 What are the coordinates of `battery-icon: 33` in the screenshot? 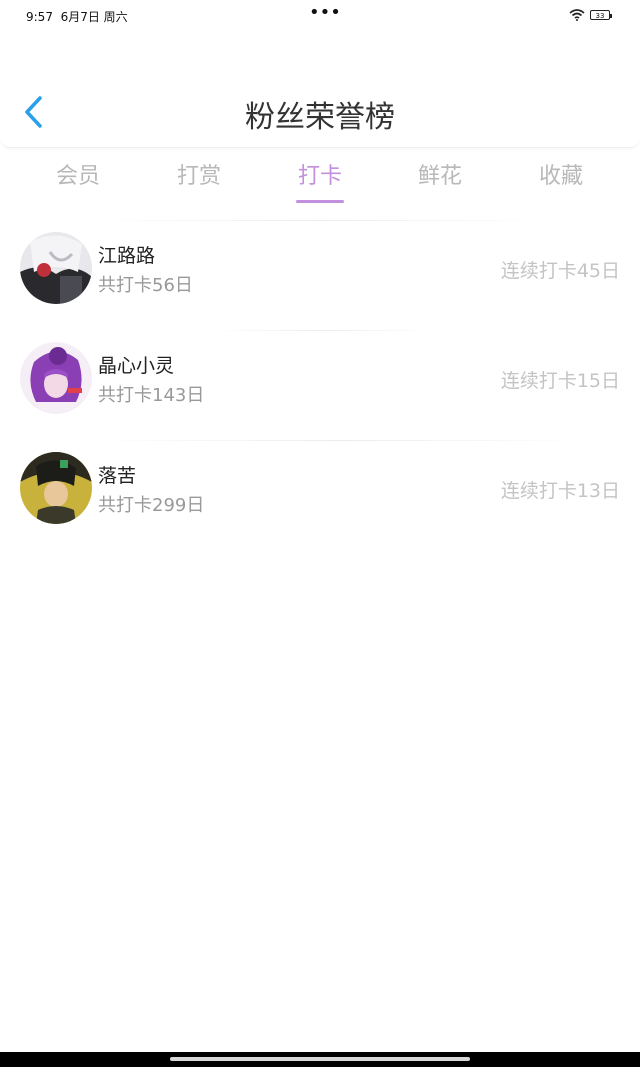 It's located at (601, 15).